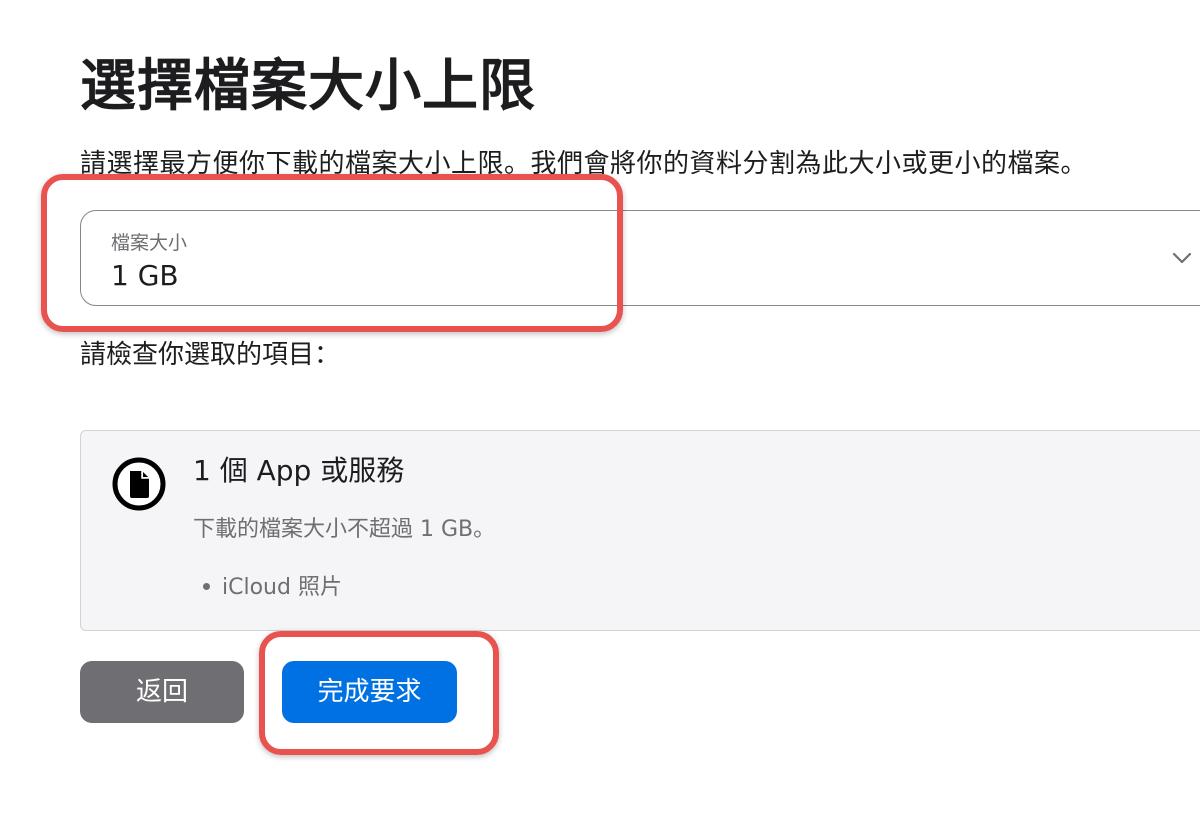 The height and width of the screenshot is (821, 1200). What do you see at coordinates (369, 692) in the screenshot?
I see `complete-request-button: 完成要求` at bounding box center [369, 692].